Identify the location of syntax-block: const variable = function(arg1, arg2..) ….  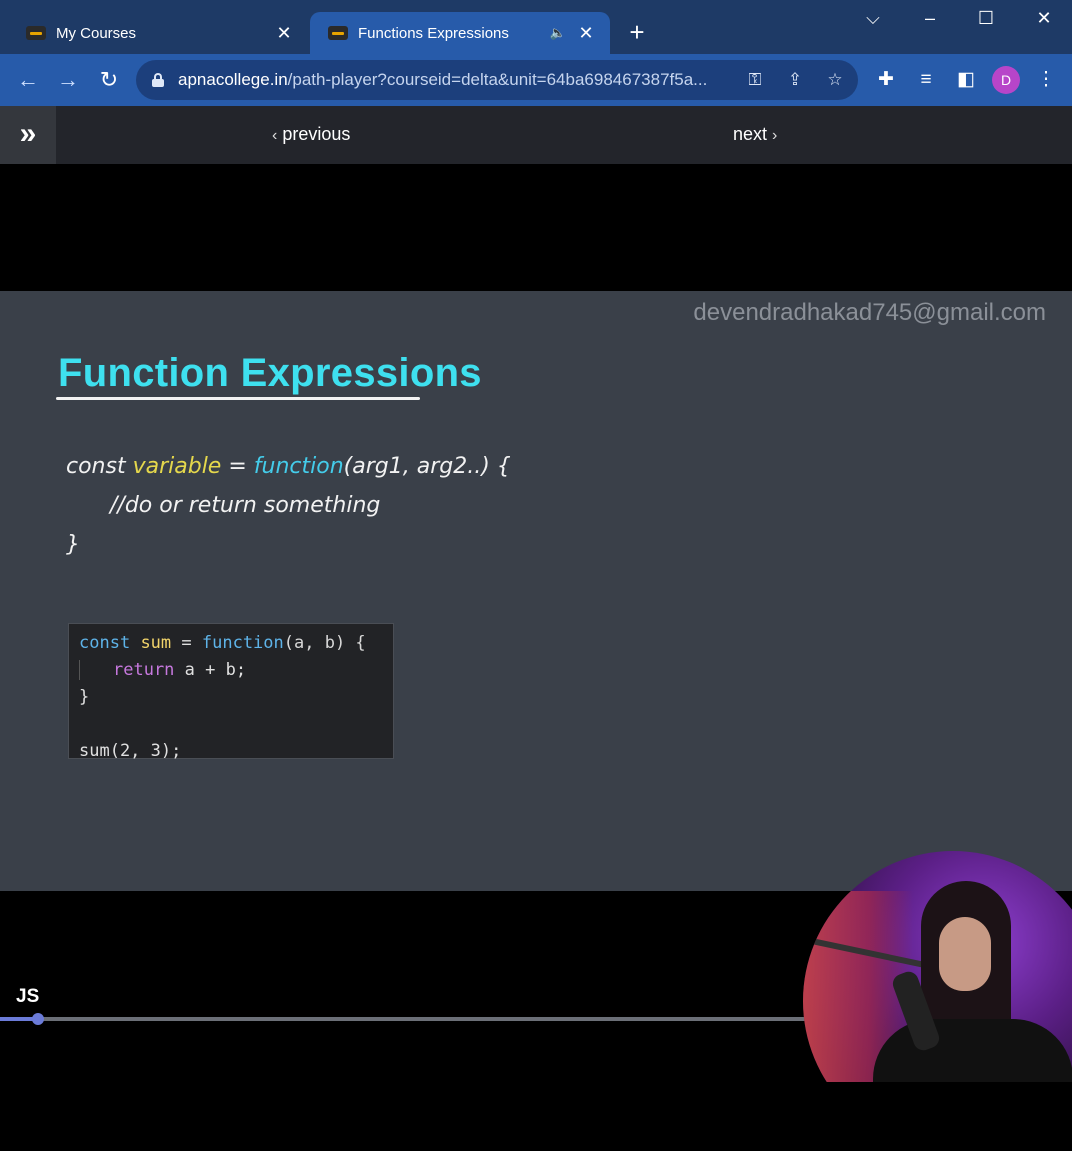
(288, 505).